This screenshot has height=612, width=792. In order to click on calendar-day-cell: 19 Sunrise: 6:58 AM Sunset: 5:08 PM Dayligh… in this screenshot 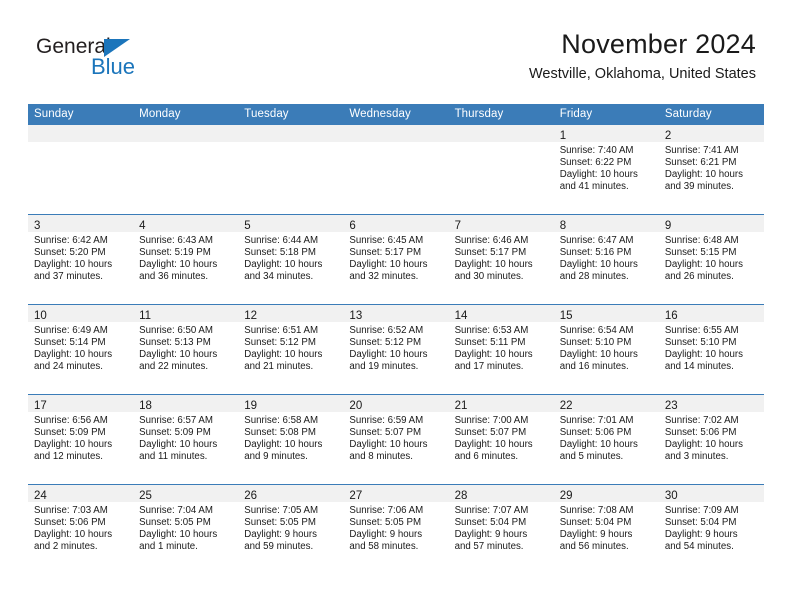, I will do `click(291, 439)`.